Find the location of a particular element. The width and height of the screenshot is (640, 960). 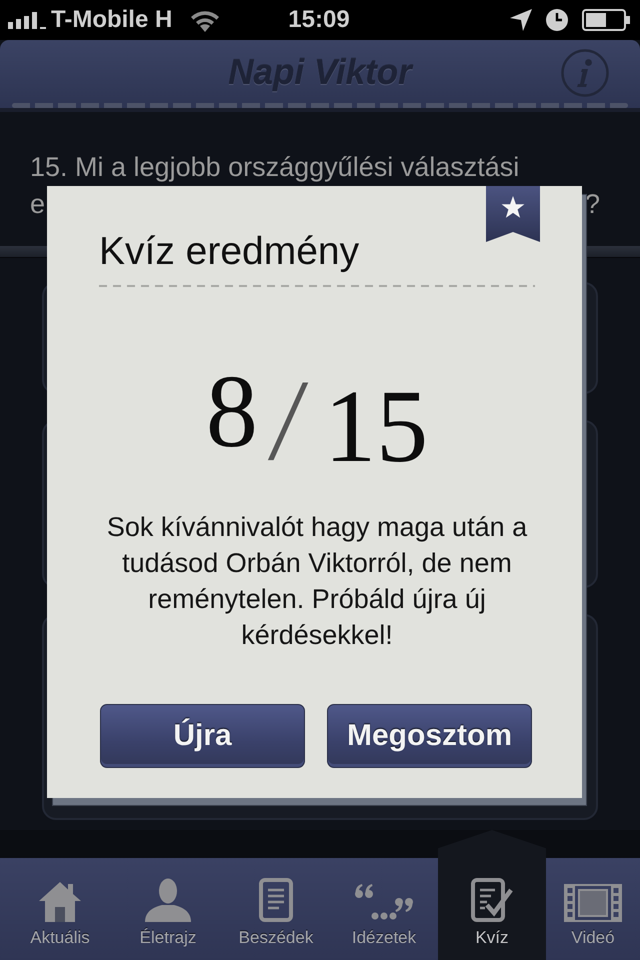

question-text: 15. Mi a legjobb országgyűlési választási is located at coordinates (275, 167).